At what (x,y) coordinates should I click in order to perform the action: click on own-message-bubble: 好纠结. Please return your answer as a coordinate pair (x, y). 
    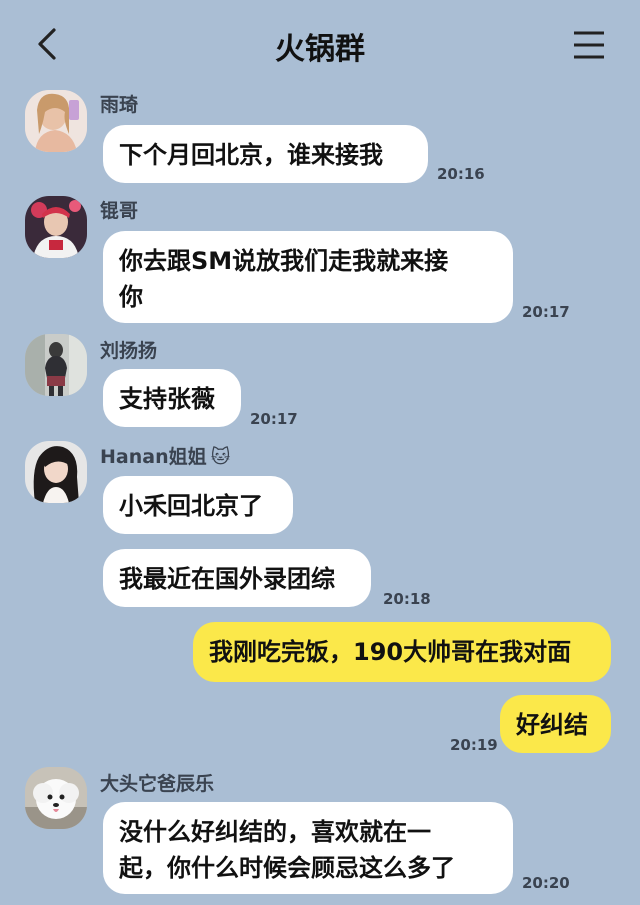
    Looking at the image, I should click on (555, 724).